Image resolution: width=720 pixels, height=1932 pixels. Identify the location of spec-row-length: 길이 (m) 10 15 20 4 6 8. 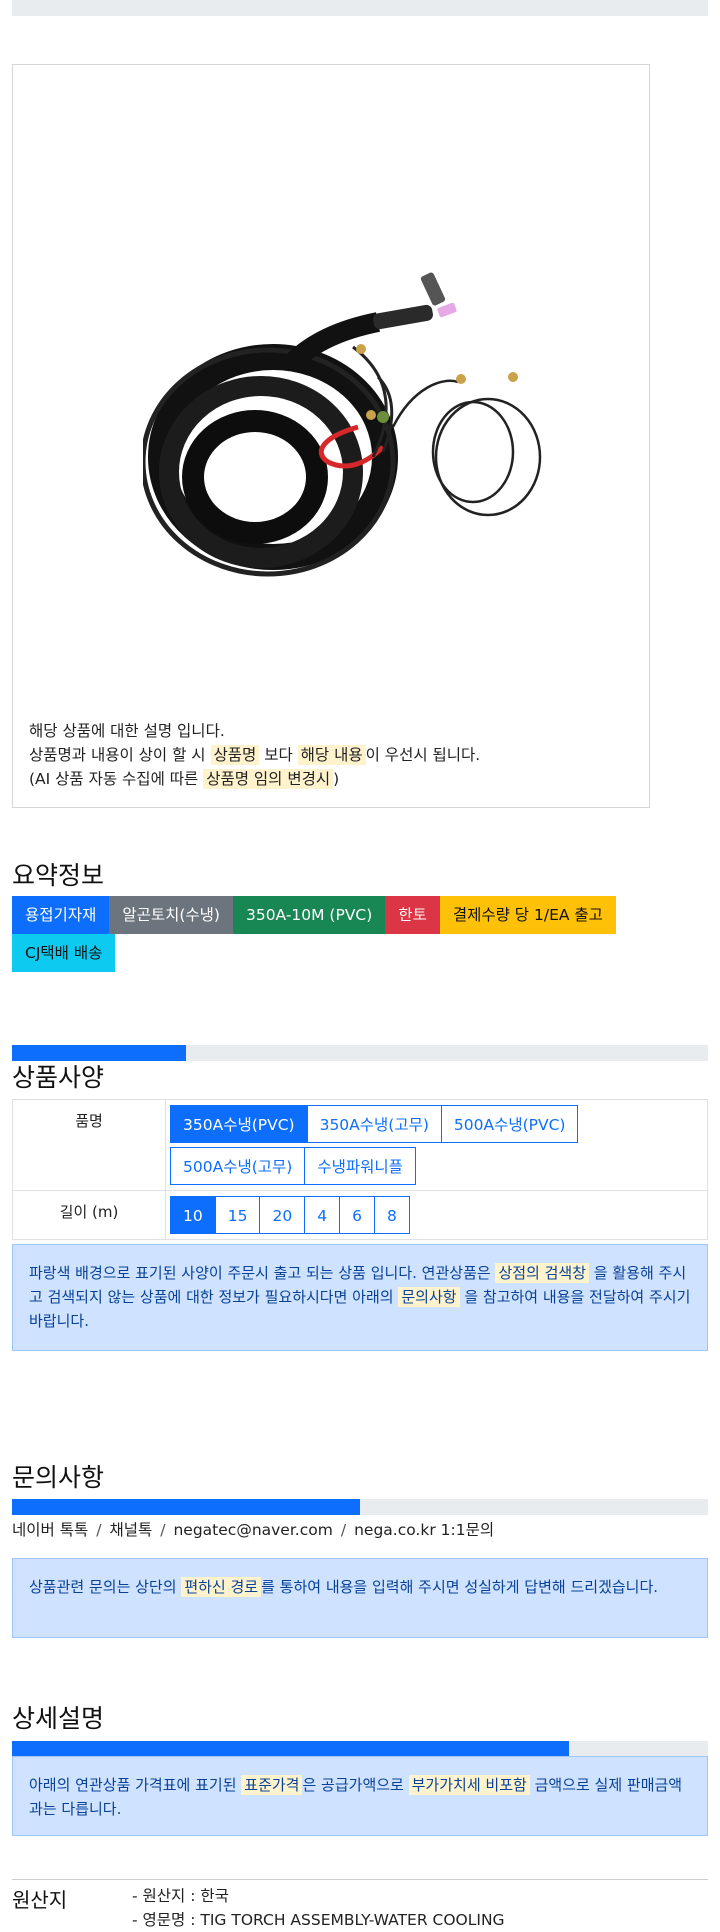
(360, 1215).